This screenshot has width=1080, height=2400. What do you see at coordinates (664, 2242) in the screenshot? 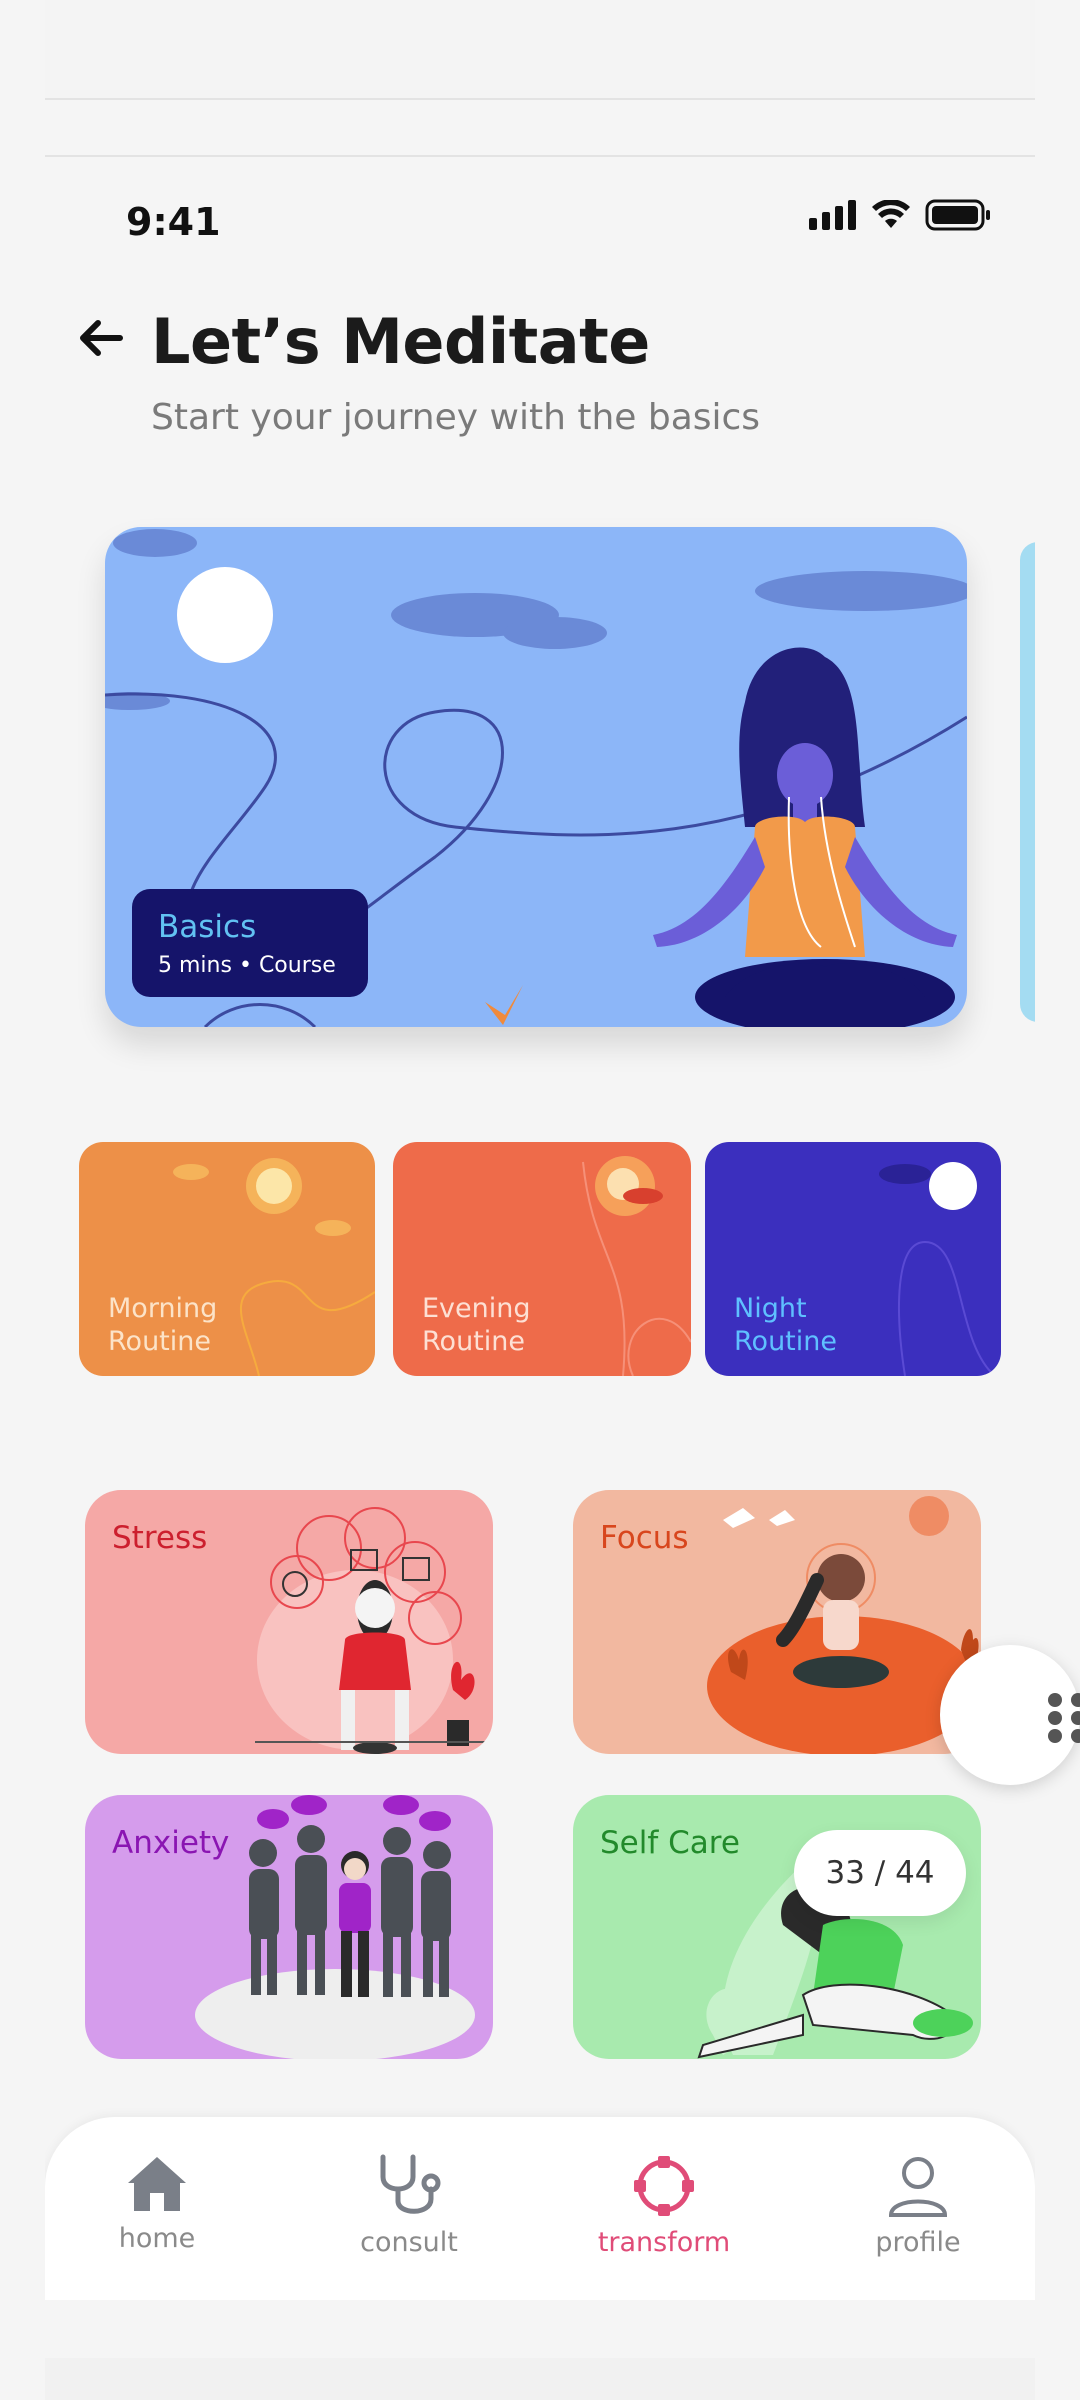
I see `nav-transform-label: transform` at bounding box center [664, 2242].